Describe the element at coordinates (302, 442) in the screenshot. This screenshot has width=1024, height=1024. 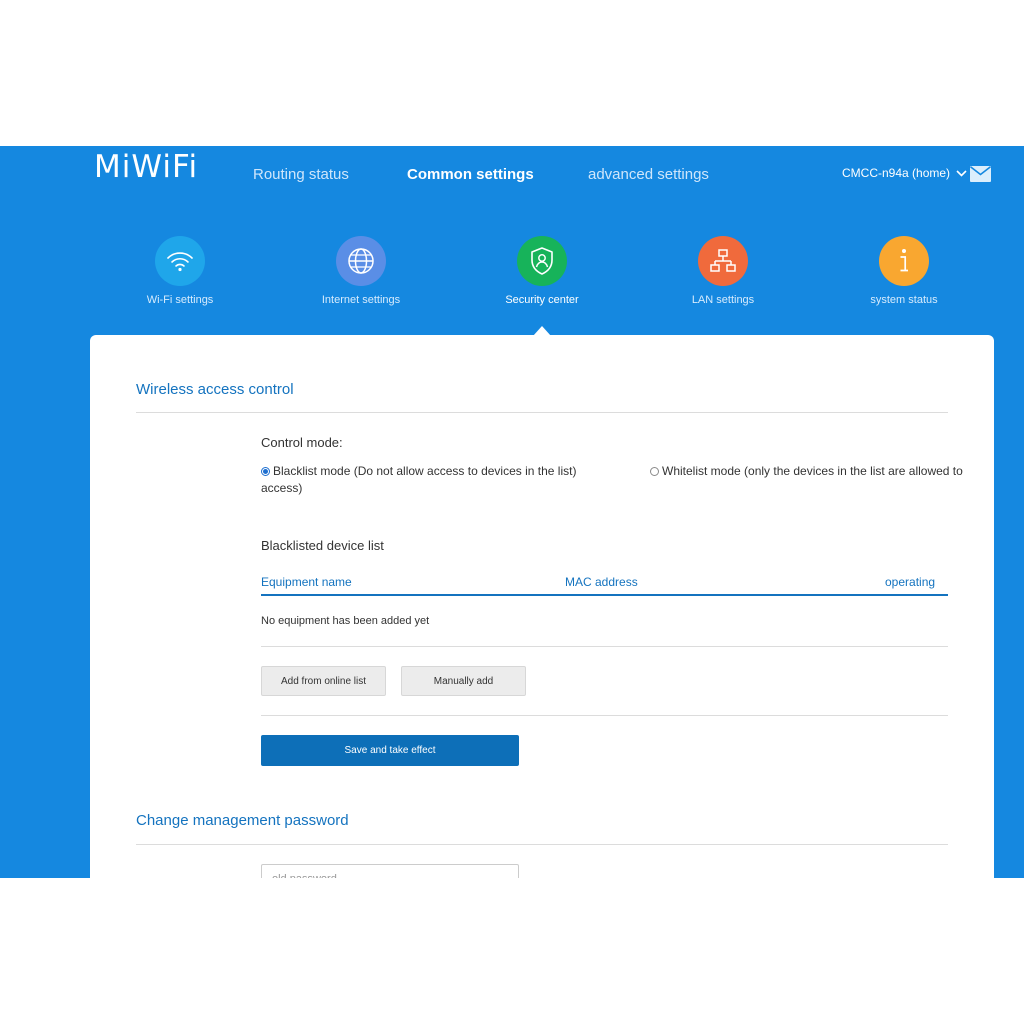
I see `control-mode-label: Control mode:` at that location.